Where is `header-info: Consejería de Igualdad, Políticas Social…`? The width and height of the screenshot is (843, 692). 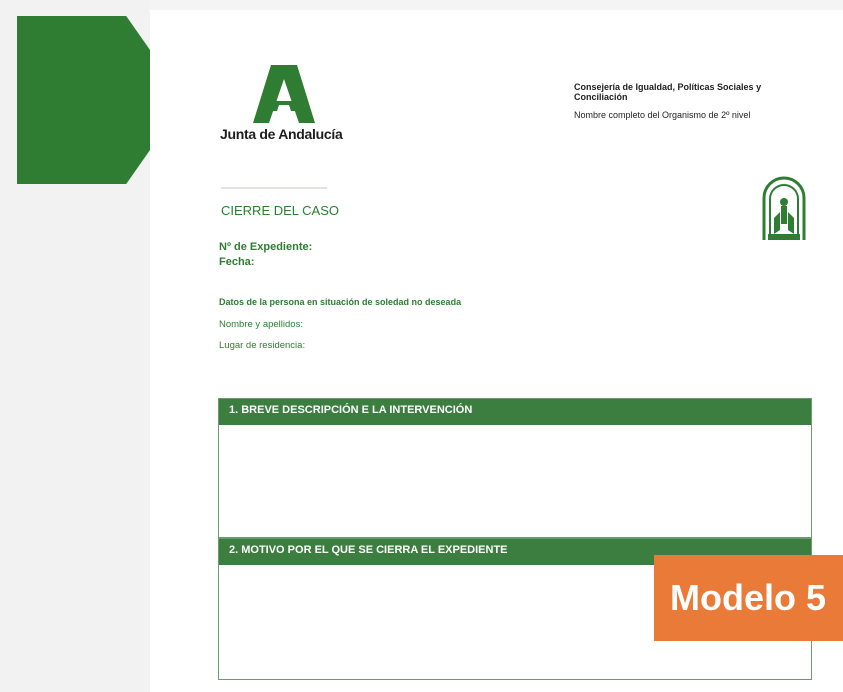
header-info: Consejería de Igualdad, Políticas Social… is located at coordinates (684, 101).